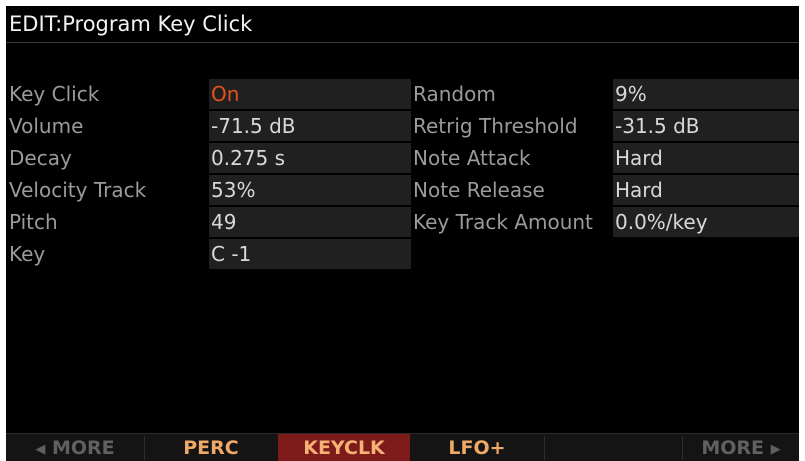  I want to click on retrig-threshold-value: -31.5 dB, so click(706, 126).